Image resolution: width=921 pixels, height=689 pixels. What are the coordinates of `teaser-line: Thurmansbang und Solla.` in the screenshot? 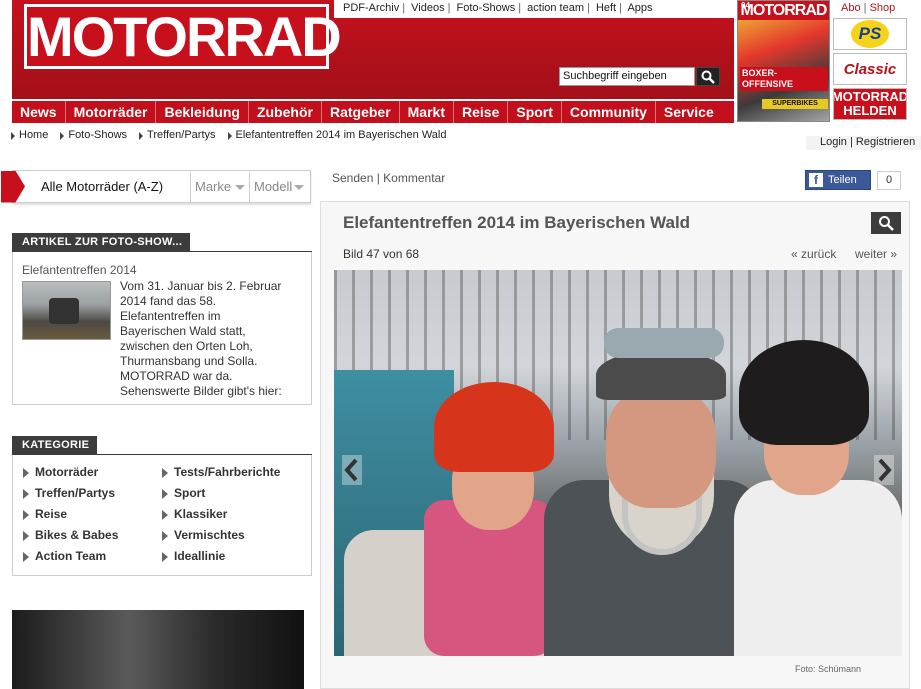 It's located at (189, 361).